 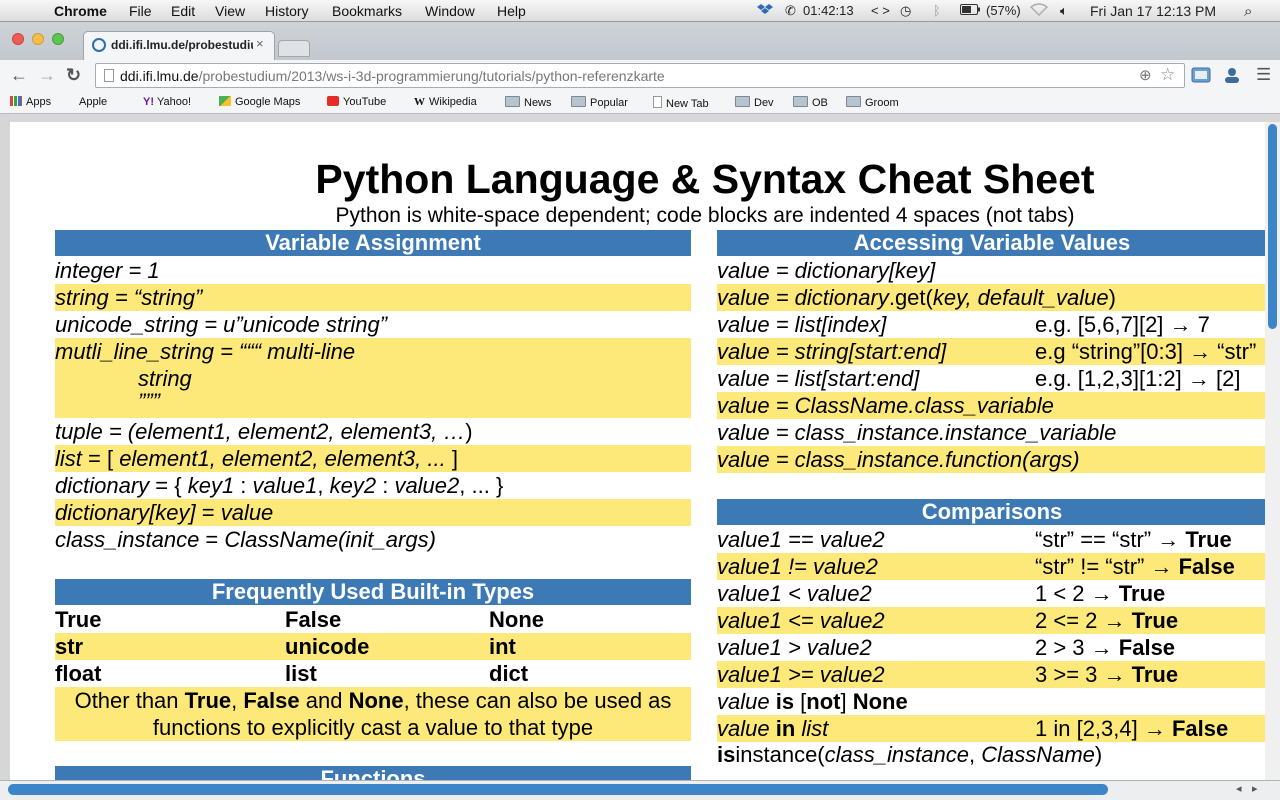 I want to click on clock-text: Fri Jan 17 12:13 PM, so click(x=1153, y=11).